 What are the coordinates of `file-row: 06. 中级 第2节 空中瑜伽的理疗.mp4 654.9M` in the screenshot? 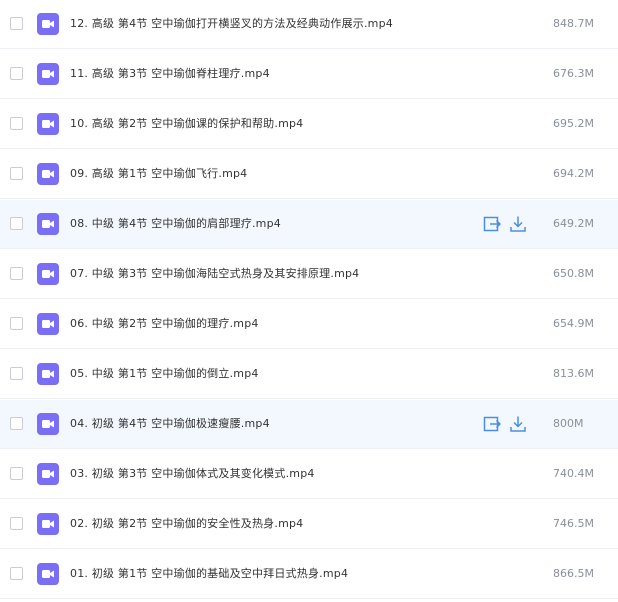 It's located at (309, 324).